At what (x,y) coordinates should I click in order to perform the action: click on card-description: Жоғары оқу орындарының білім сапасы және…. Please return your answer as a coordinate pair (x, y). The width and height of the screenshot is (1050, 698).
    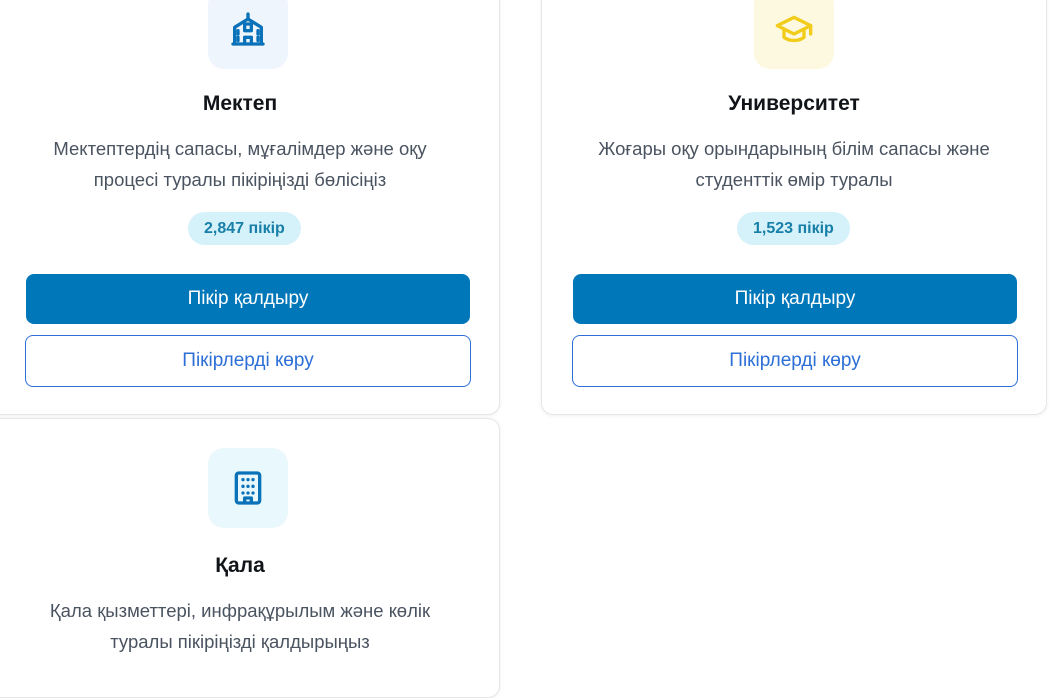
    Looking at the image, I should click on (794, 164).